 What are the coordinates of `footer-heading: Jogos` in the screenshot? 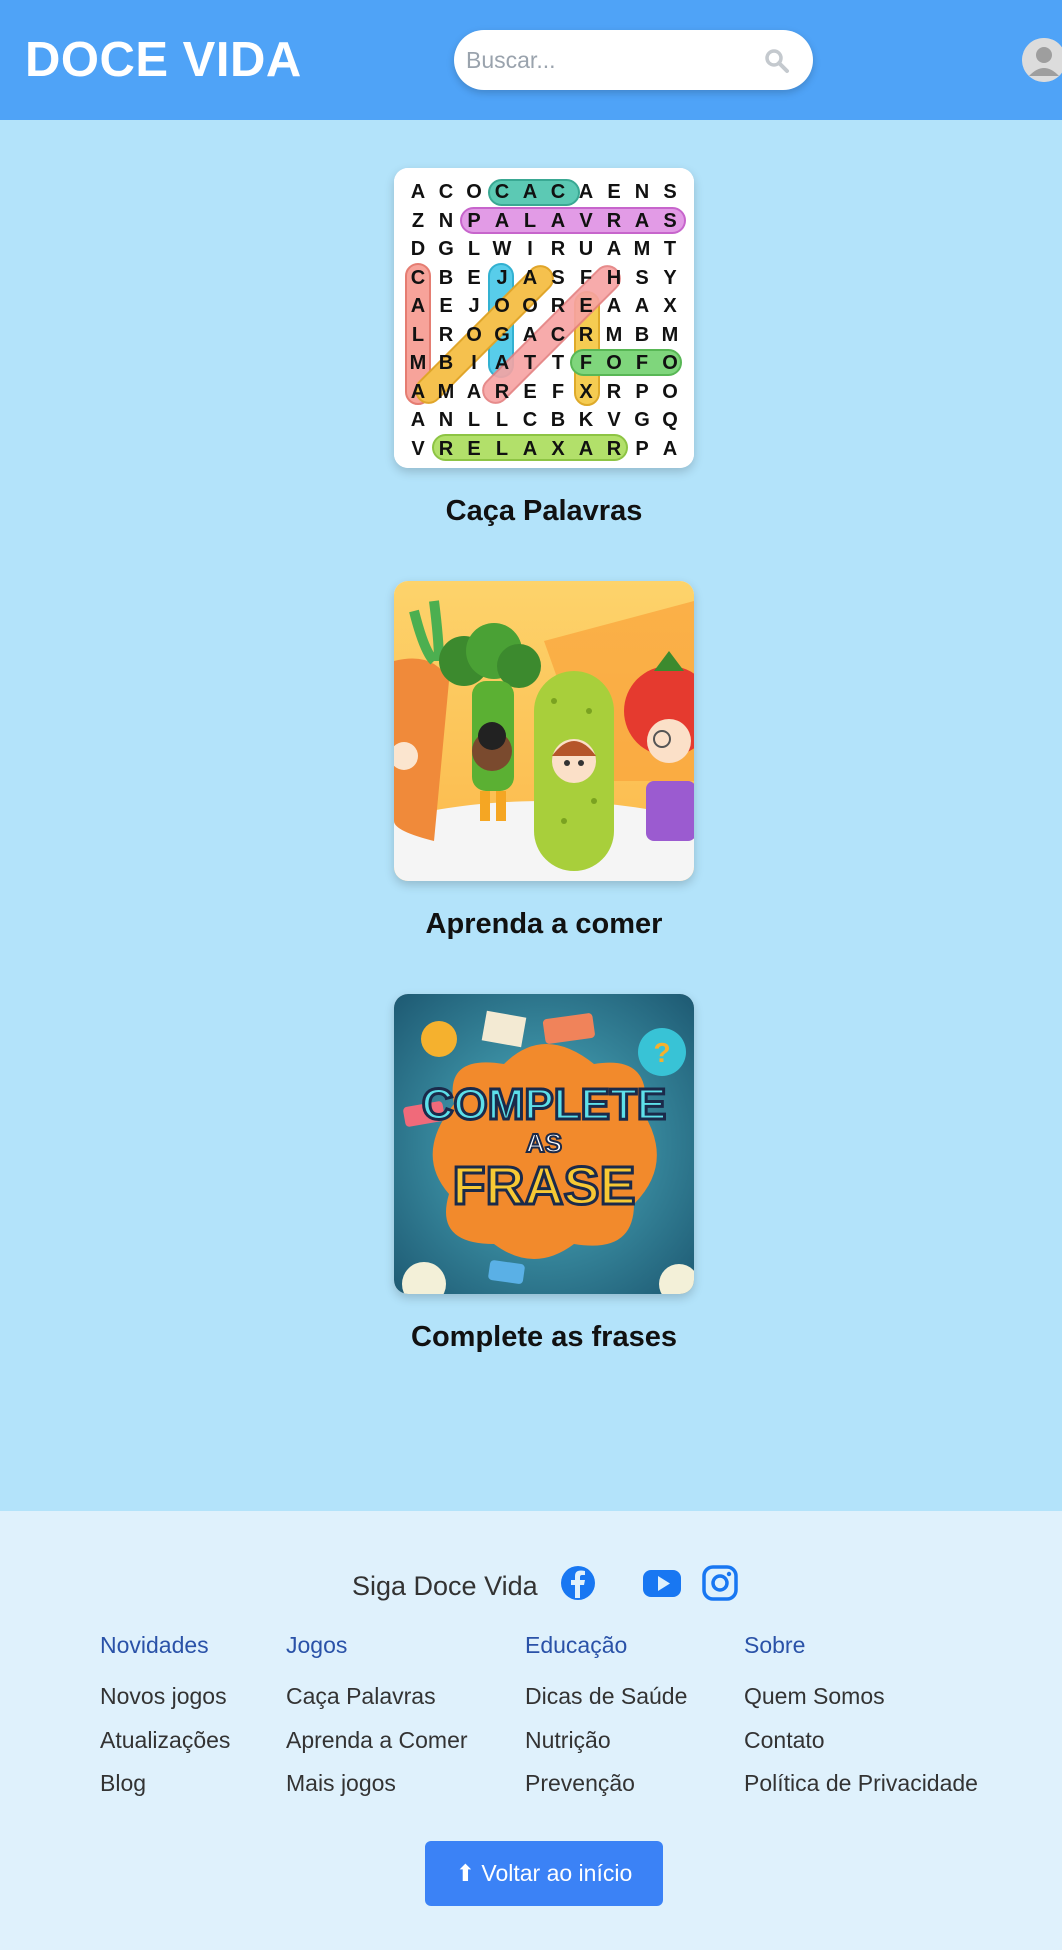 It's located at (316, 1645).